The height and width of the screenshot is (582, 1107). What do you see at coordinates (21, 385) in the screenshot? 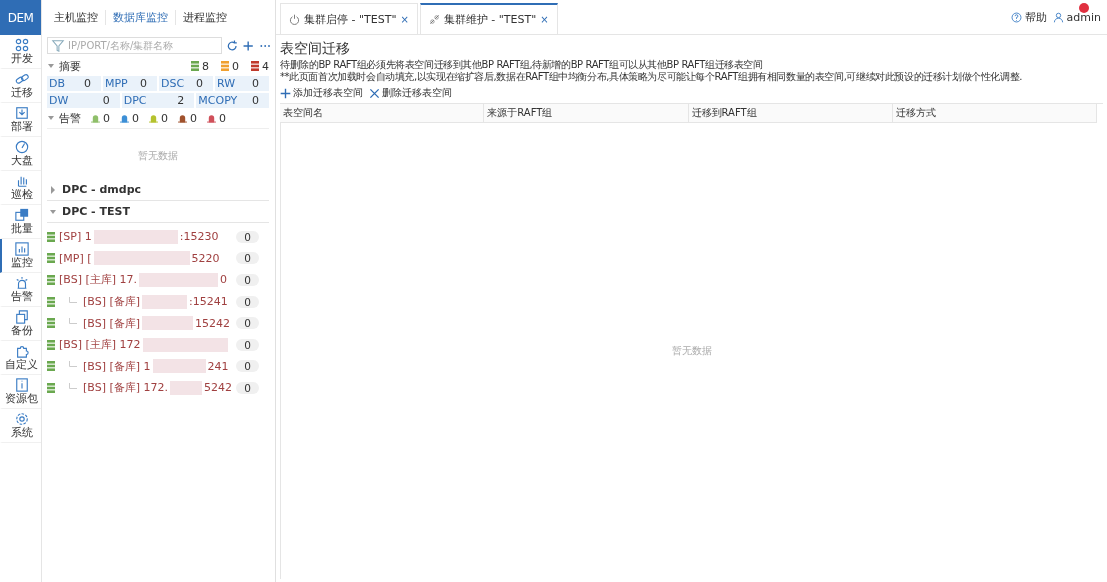
I see `info-icon` at bounding box center [21, 385].